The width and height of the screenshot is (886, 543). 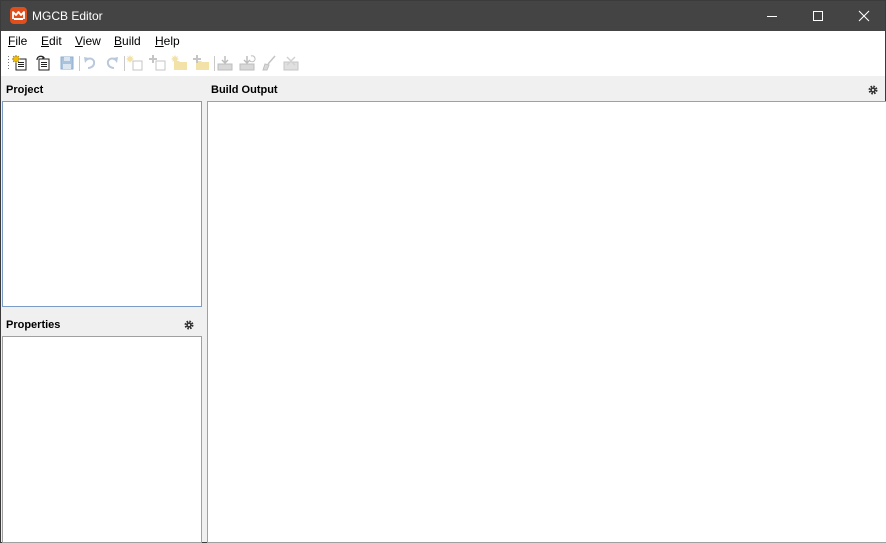 I want to click on properties-grid, so click(x=102, y=439).